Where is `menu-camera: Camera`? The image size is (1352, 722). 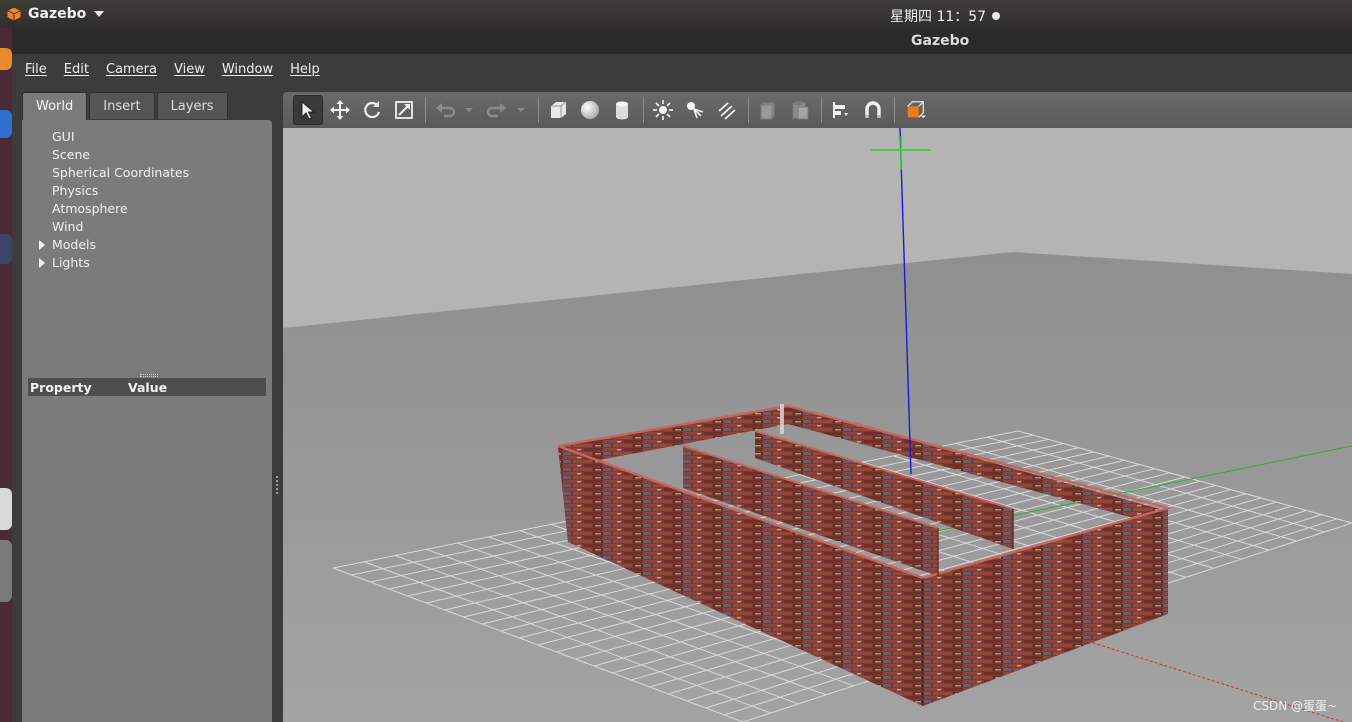 menu-camera: Camera is located at coordinates (131, 69).